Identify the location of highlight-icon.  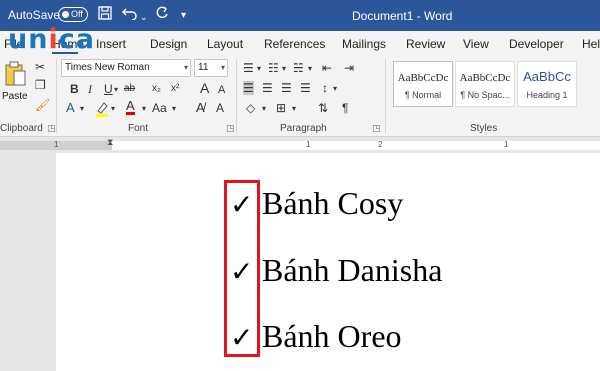
(102, 110).